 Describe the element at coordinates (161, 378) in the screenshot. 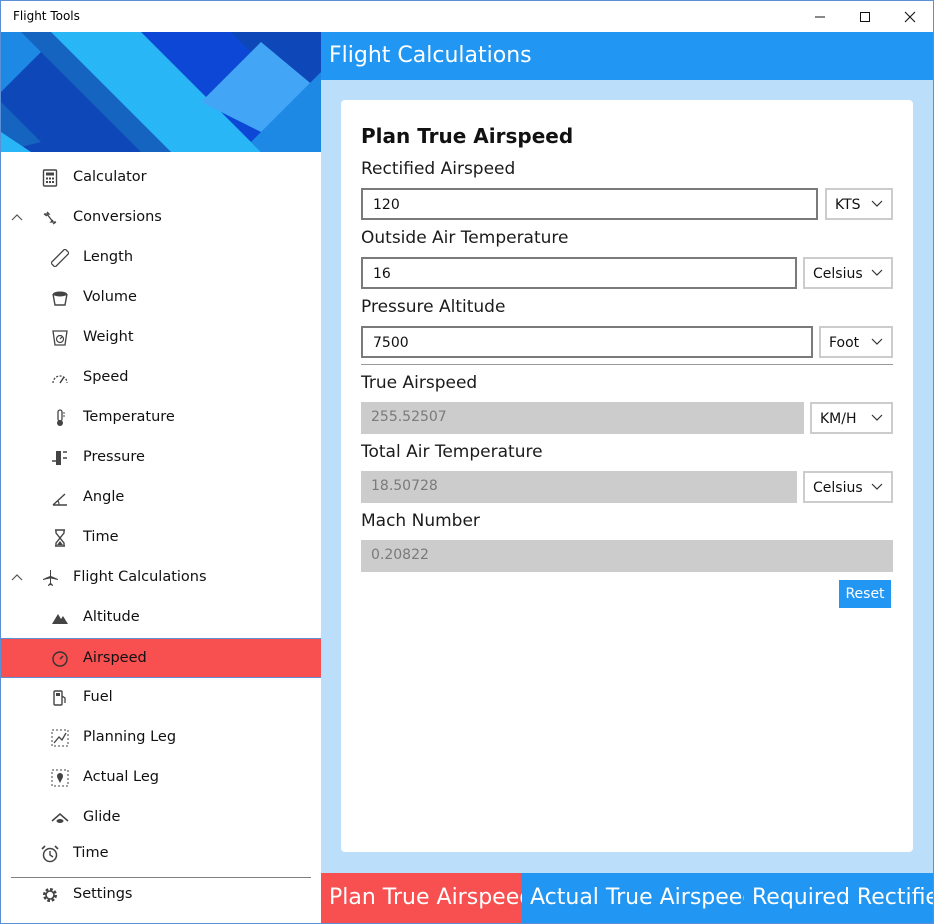

I see `sidebar-item-speed: Speed` at that location.